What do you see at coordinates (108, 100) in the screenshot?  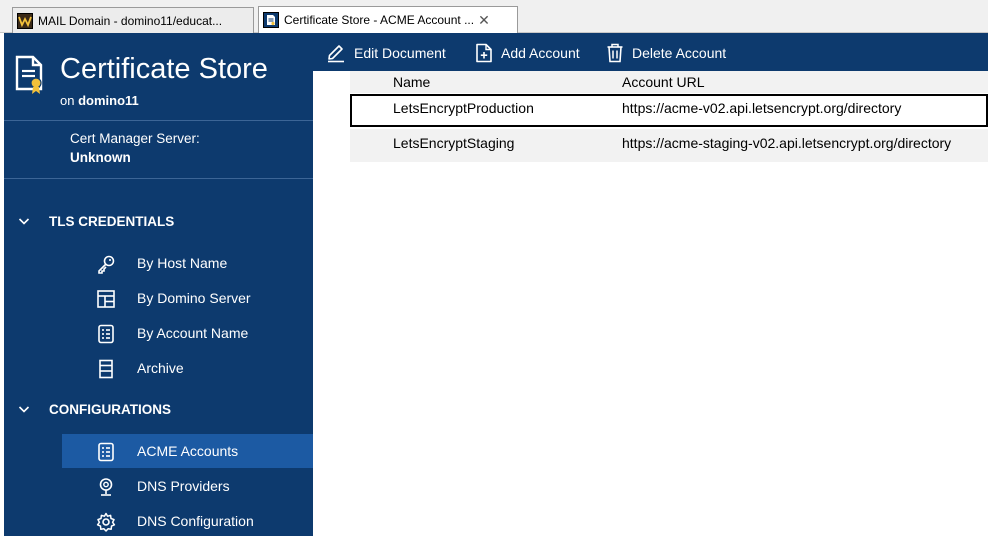 I see `server-name: domino11` at bounding box center [108, 100].